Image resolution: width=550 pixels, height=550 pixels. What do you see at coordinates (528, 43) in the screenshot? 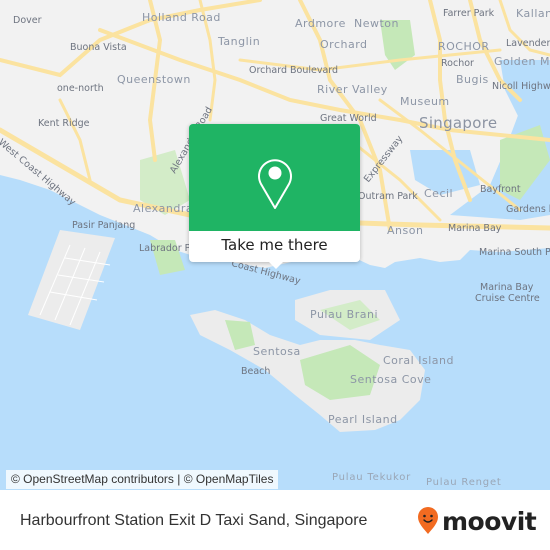
I see `place-label-lavender: Lavender` at bounding box center [528, 43].